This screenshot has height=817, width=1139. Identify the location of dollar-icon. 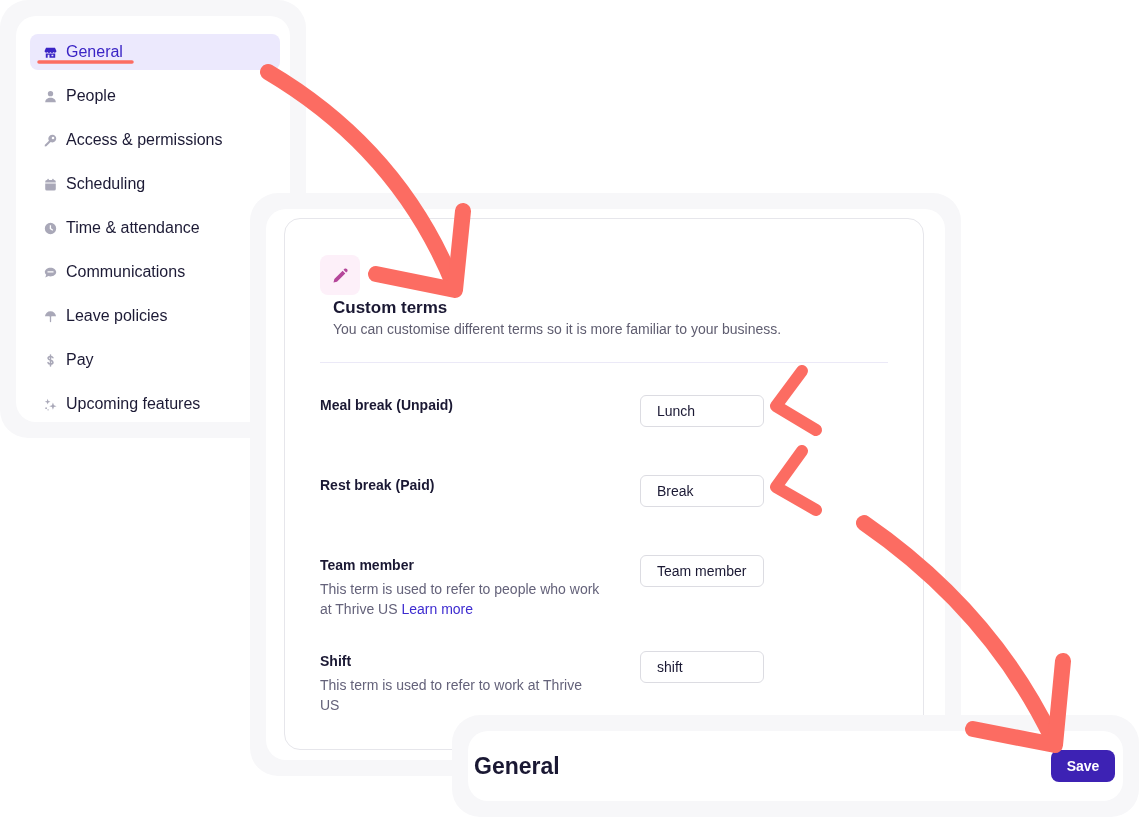
(50, 360).